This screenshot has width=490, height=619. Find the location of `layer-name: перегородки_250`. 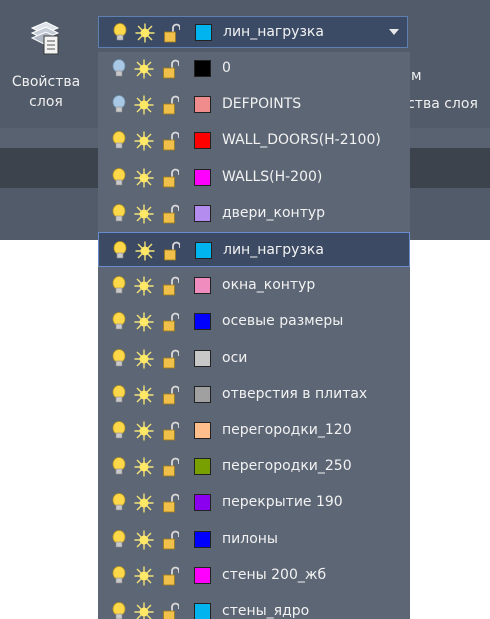

layer-name: перегородки_250 is located at coordinates (287, 466).